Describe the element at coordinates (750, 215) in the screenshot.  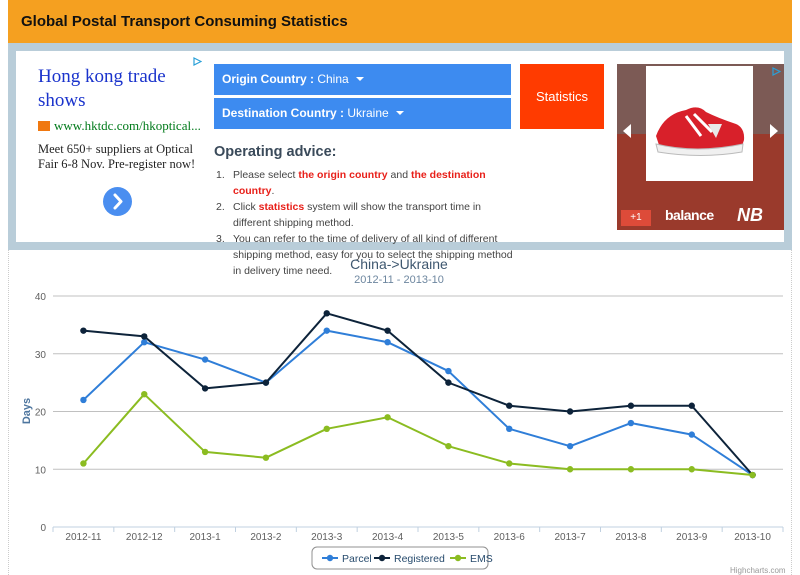
I see `brand-logo: NB` at that location.